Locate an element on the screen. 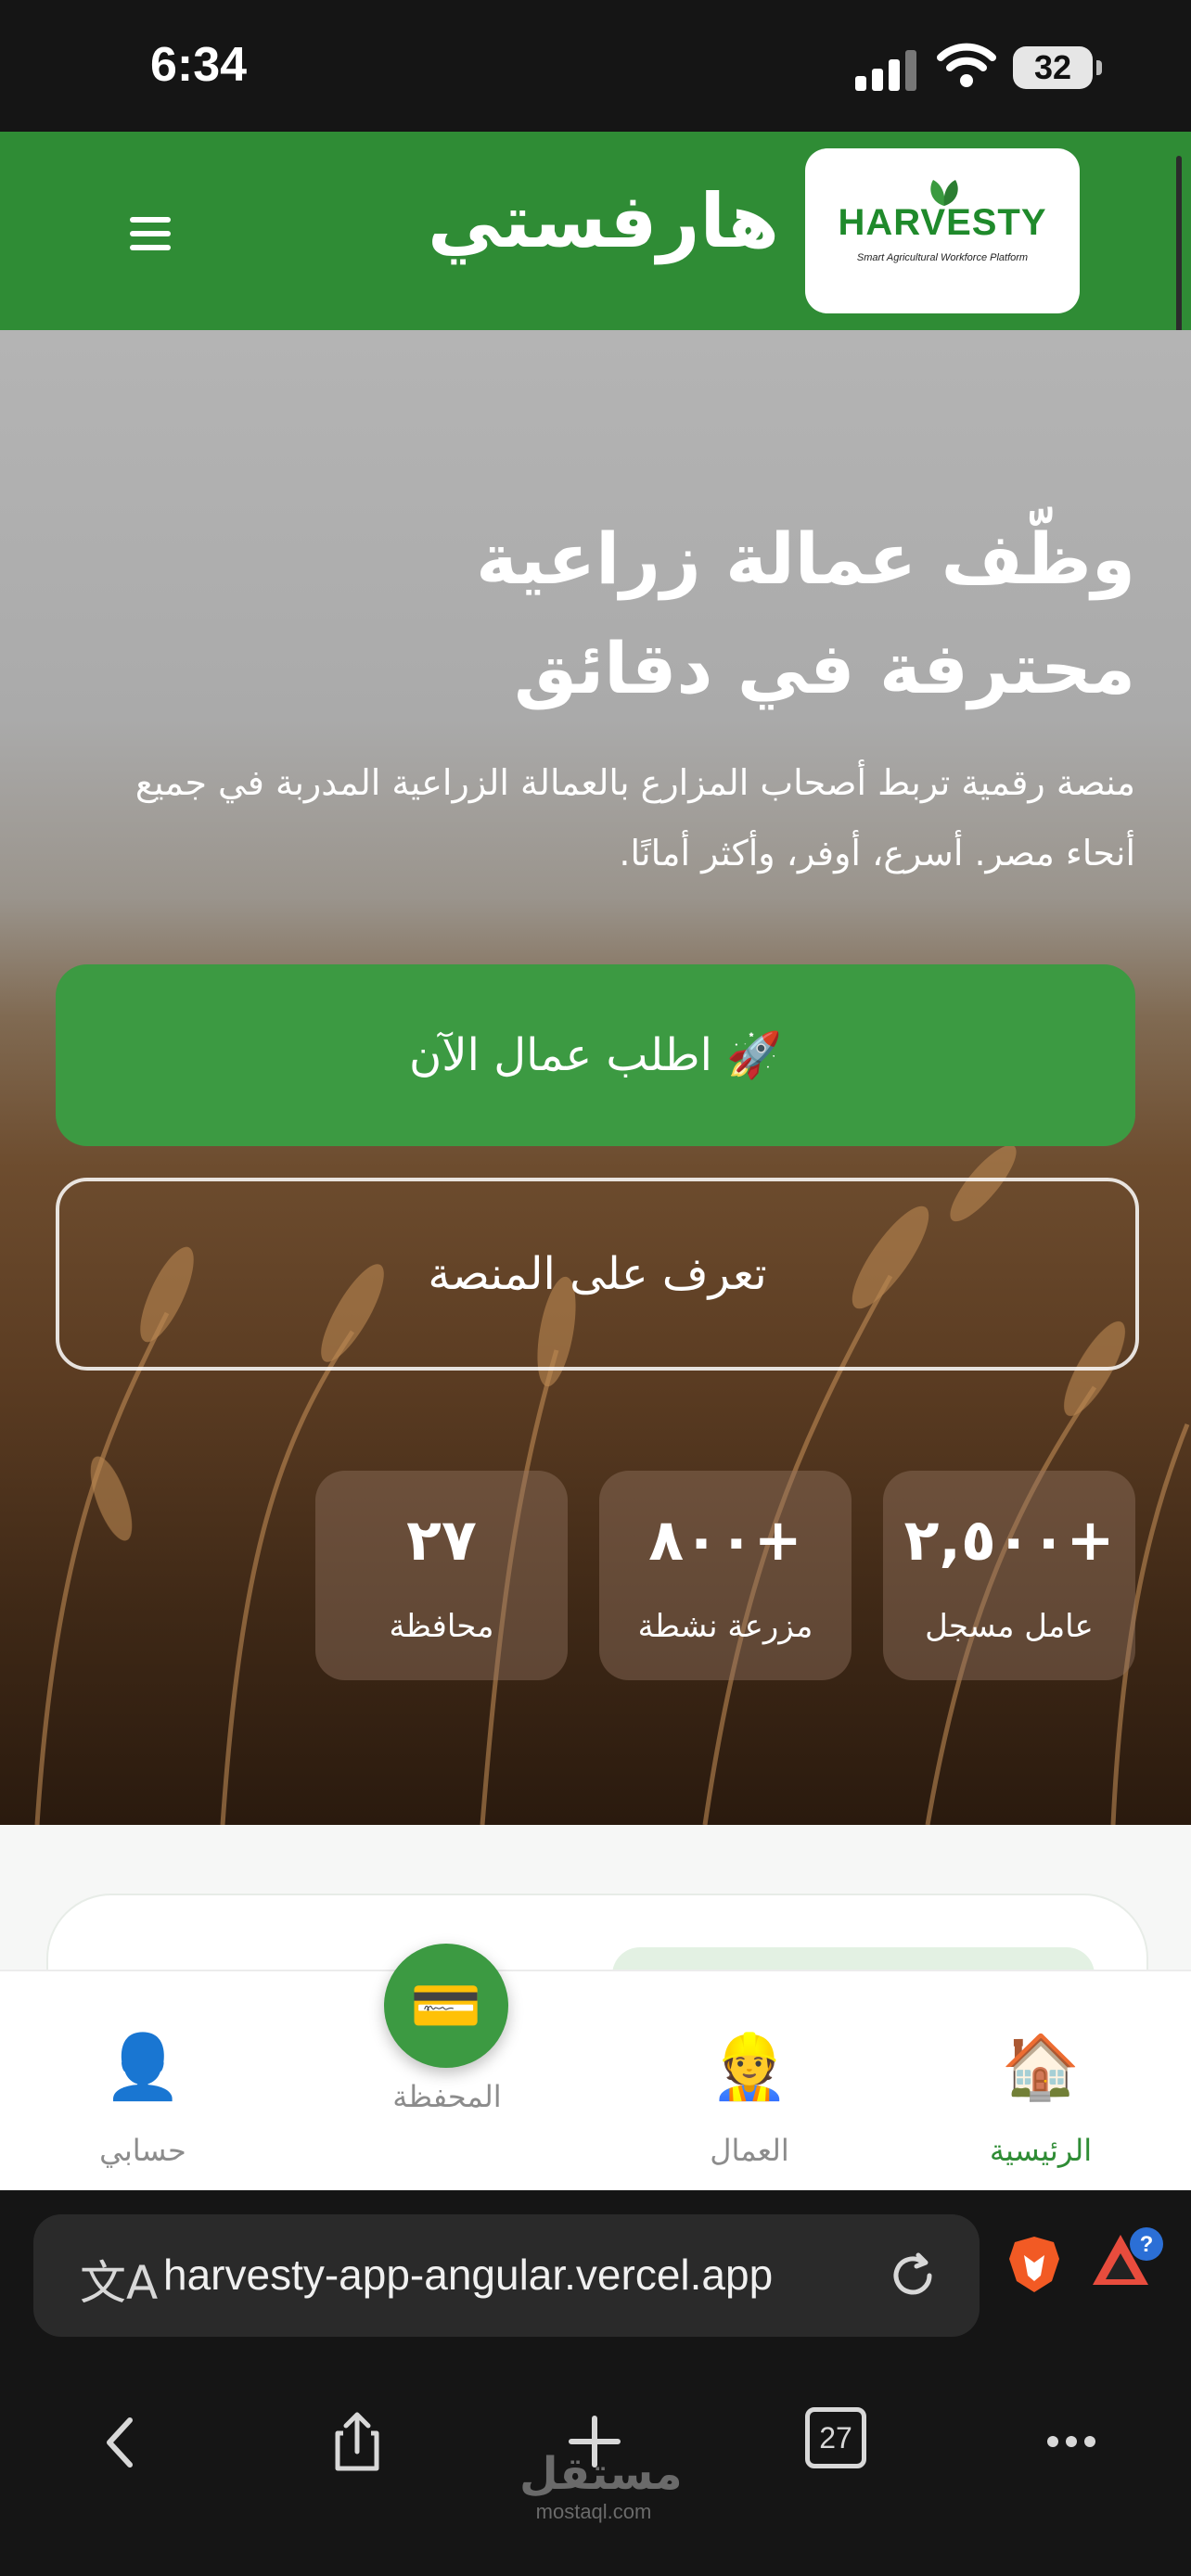  request-workers-button: 🚀 اطلب عمال الآن is located at coordinates (595, 1055).